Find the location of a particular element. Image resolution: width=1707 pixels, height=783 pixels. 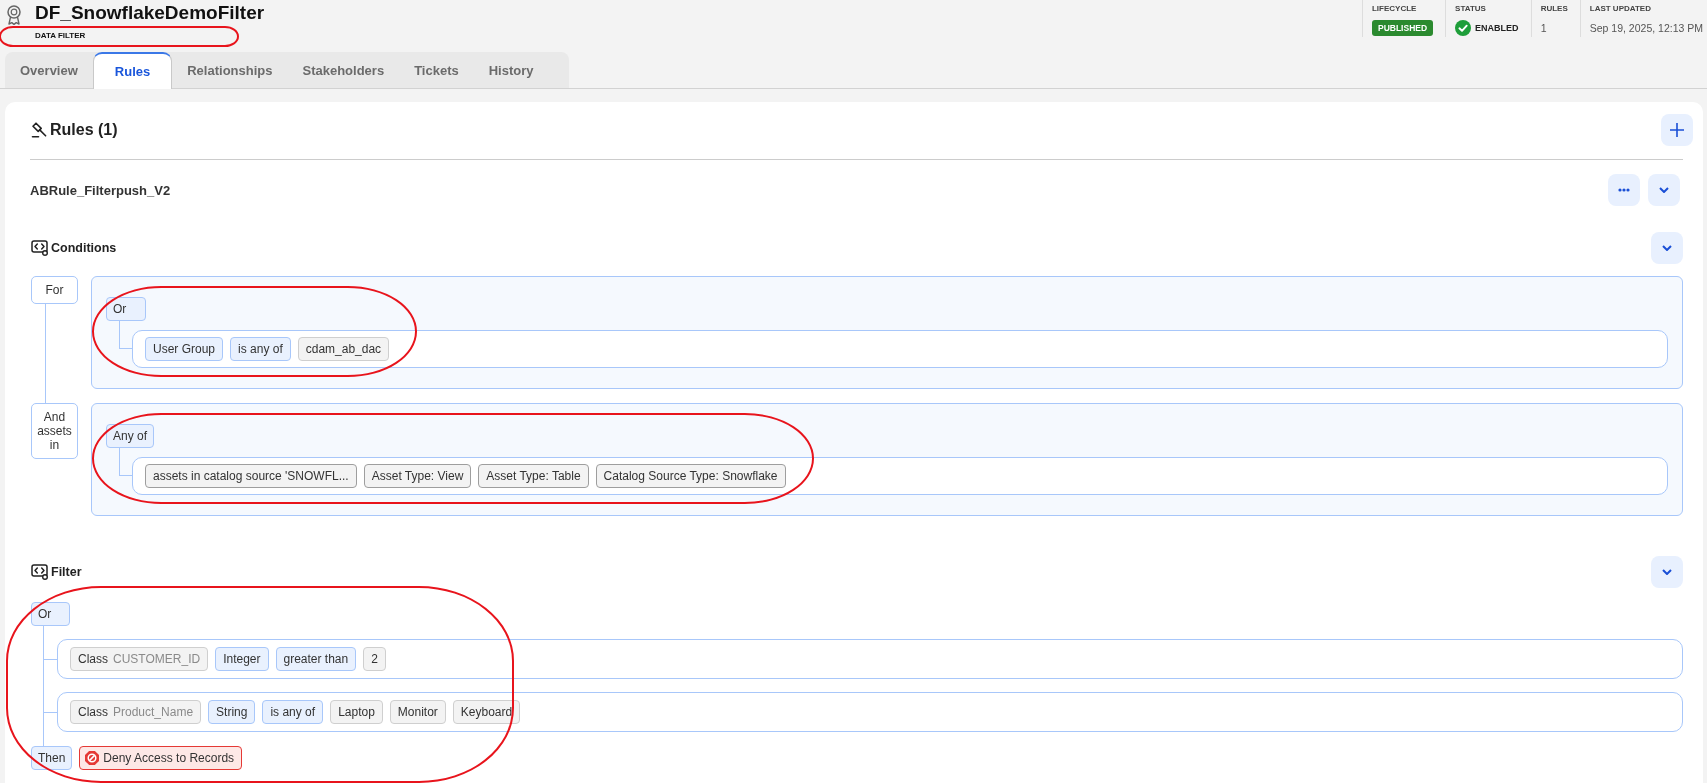

tab: Rules is located at coordinates (132, 70).